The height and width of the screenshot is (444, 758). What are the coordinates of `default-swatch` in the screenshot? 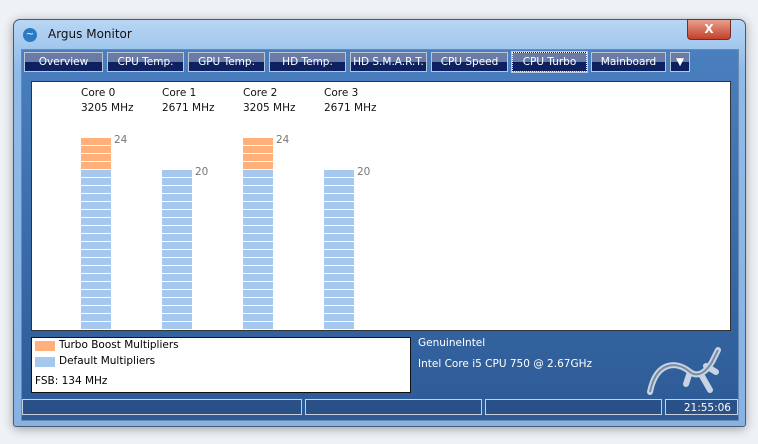 It's located at (45, 362).